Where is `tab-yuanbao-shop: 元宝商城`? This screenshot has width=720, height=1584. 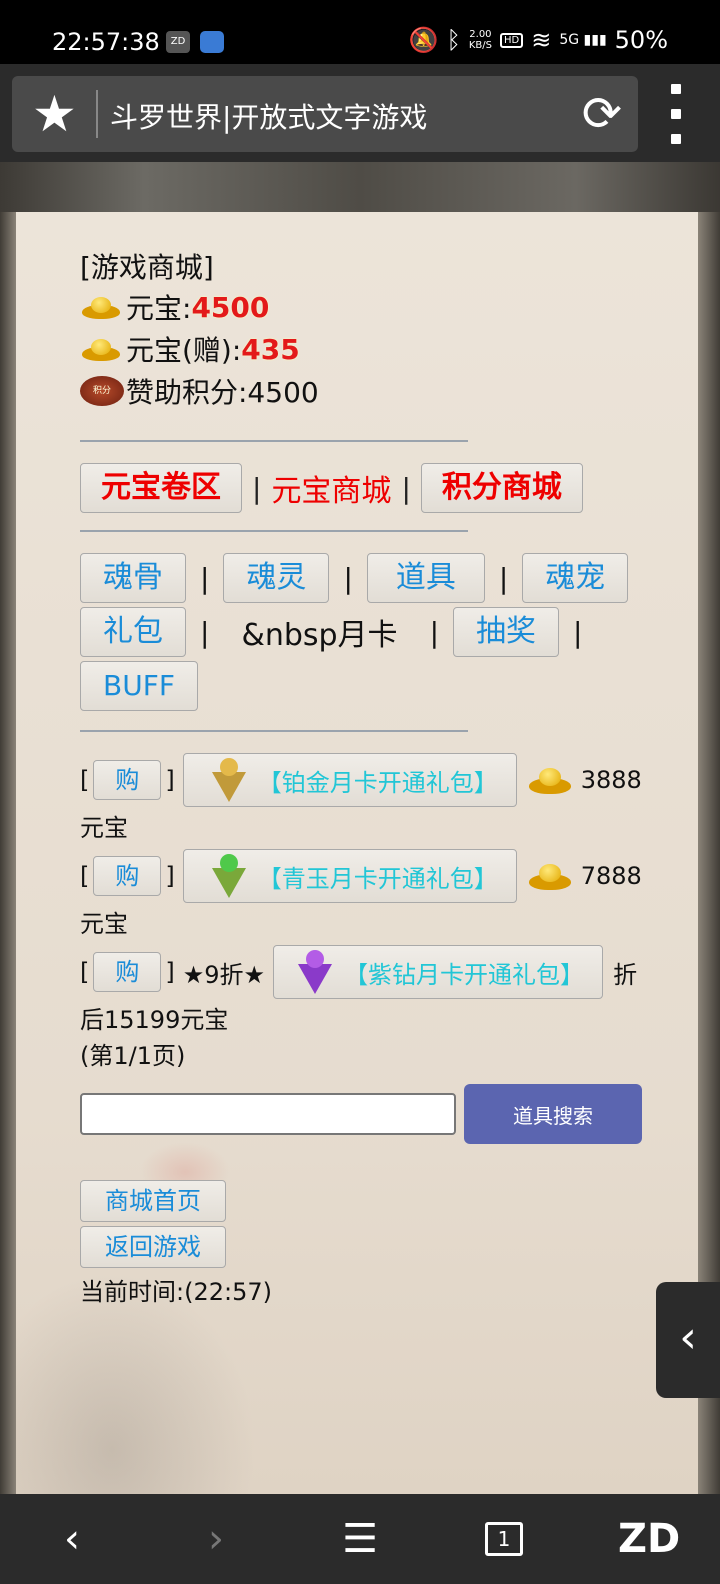 tab-yuanbao-shop: 元宝商城 is located at coordinates (331, 488).